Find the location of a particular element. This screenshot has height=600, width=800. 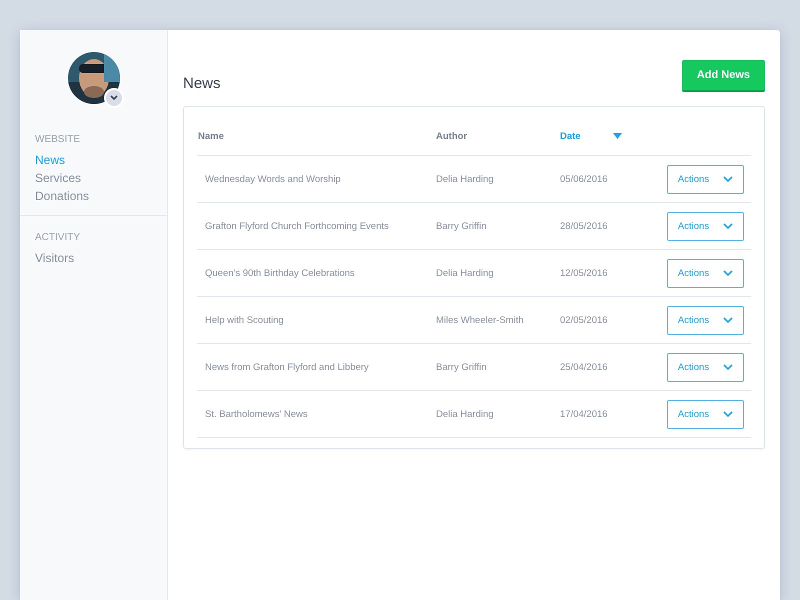

column-header: Date is located at coordinates (591, 136).